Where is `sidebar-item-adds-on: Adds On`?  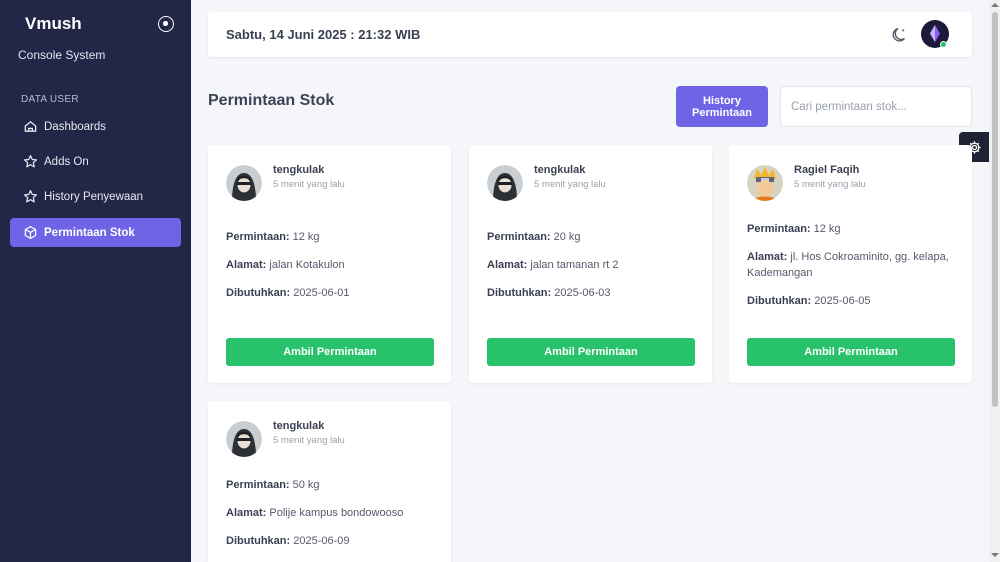 sidebar-item-adds-on: Adds On is located at coordinates (95, 161).